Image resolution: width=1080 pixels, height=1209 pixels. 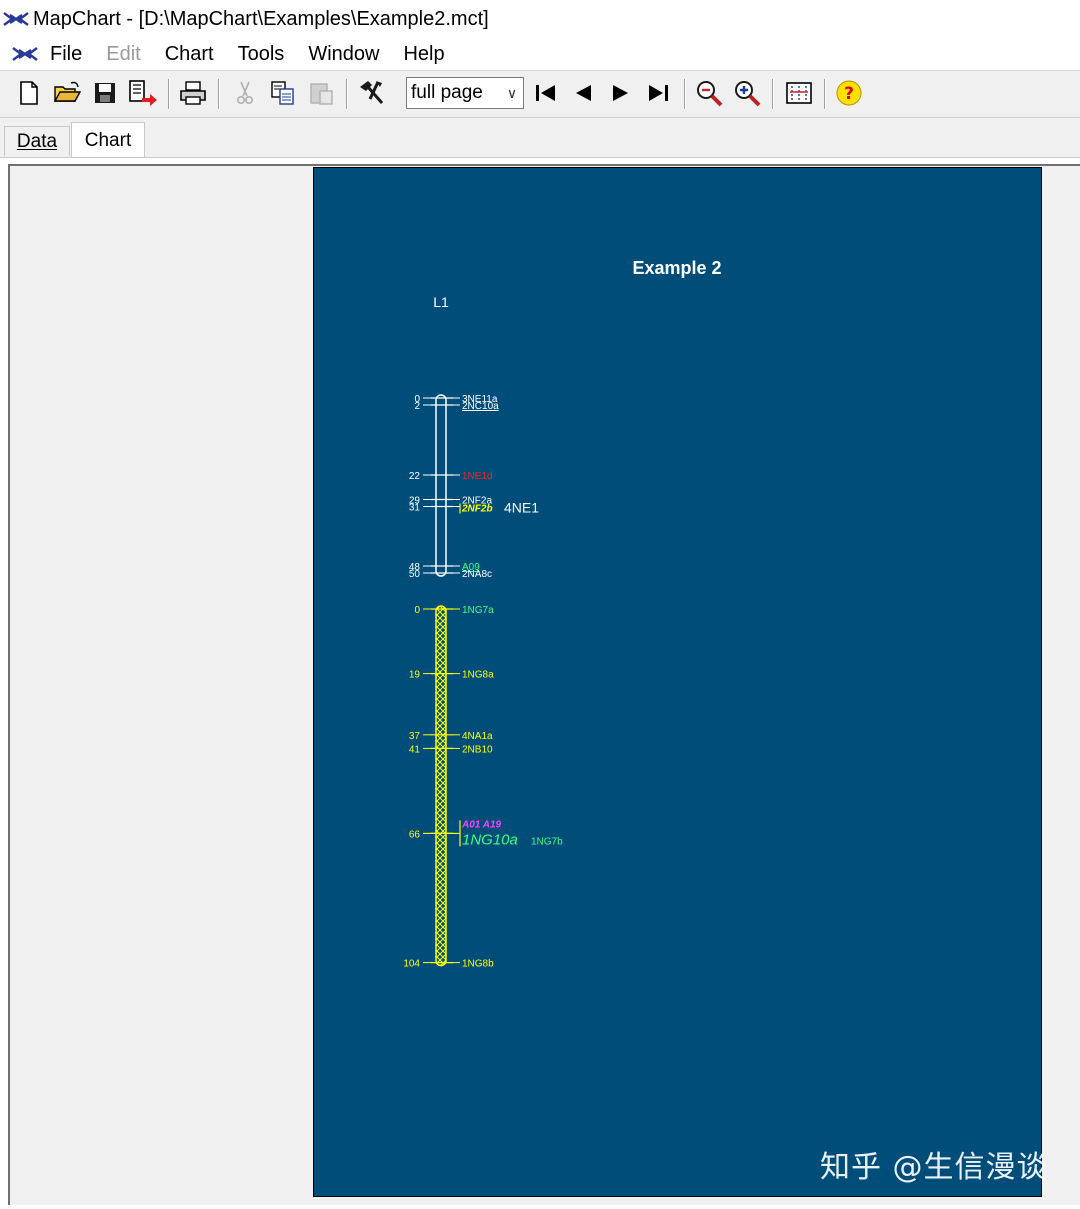 I want to click on toolbar: full page ∨ ?, so click(x=540, y=94).